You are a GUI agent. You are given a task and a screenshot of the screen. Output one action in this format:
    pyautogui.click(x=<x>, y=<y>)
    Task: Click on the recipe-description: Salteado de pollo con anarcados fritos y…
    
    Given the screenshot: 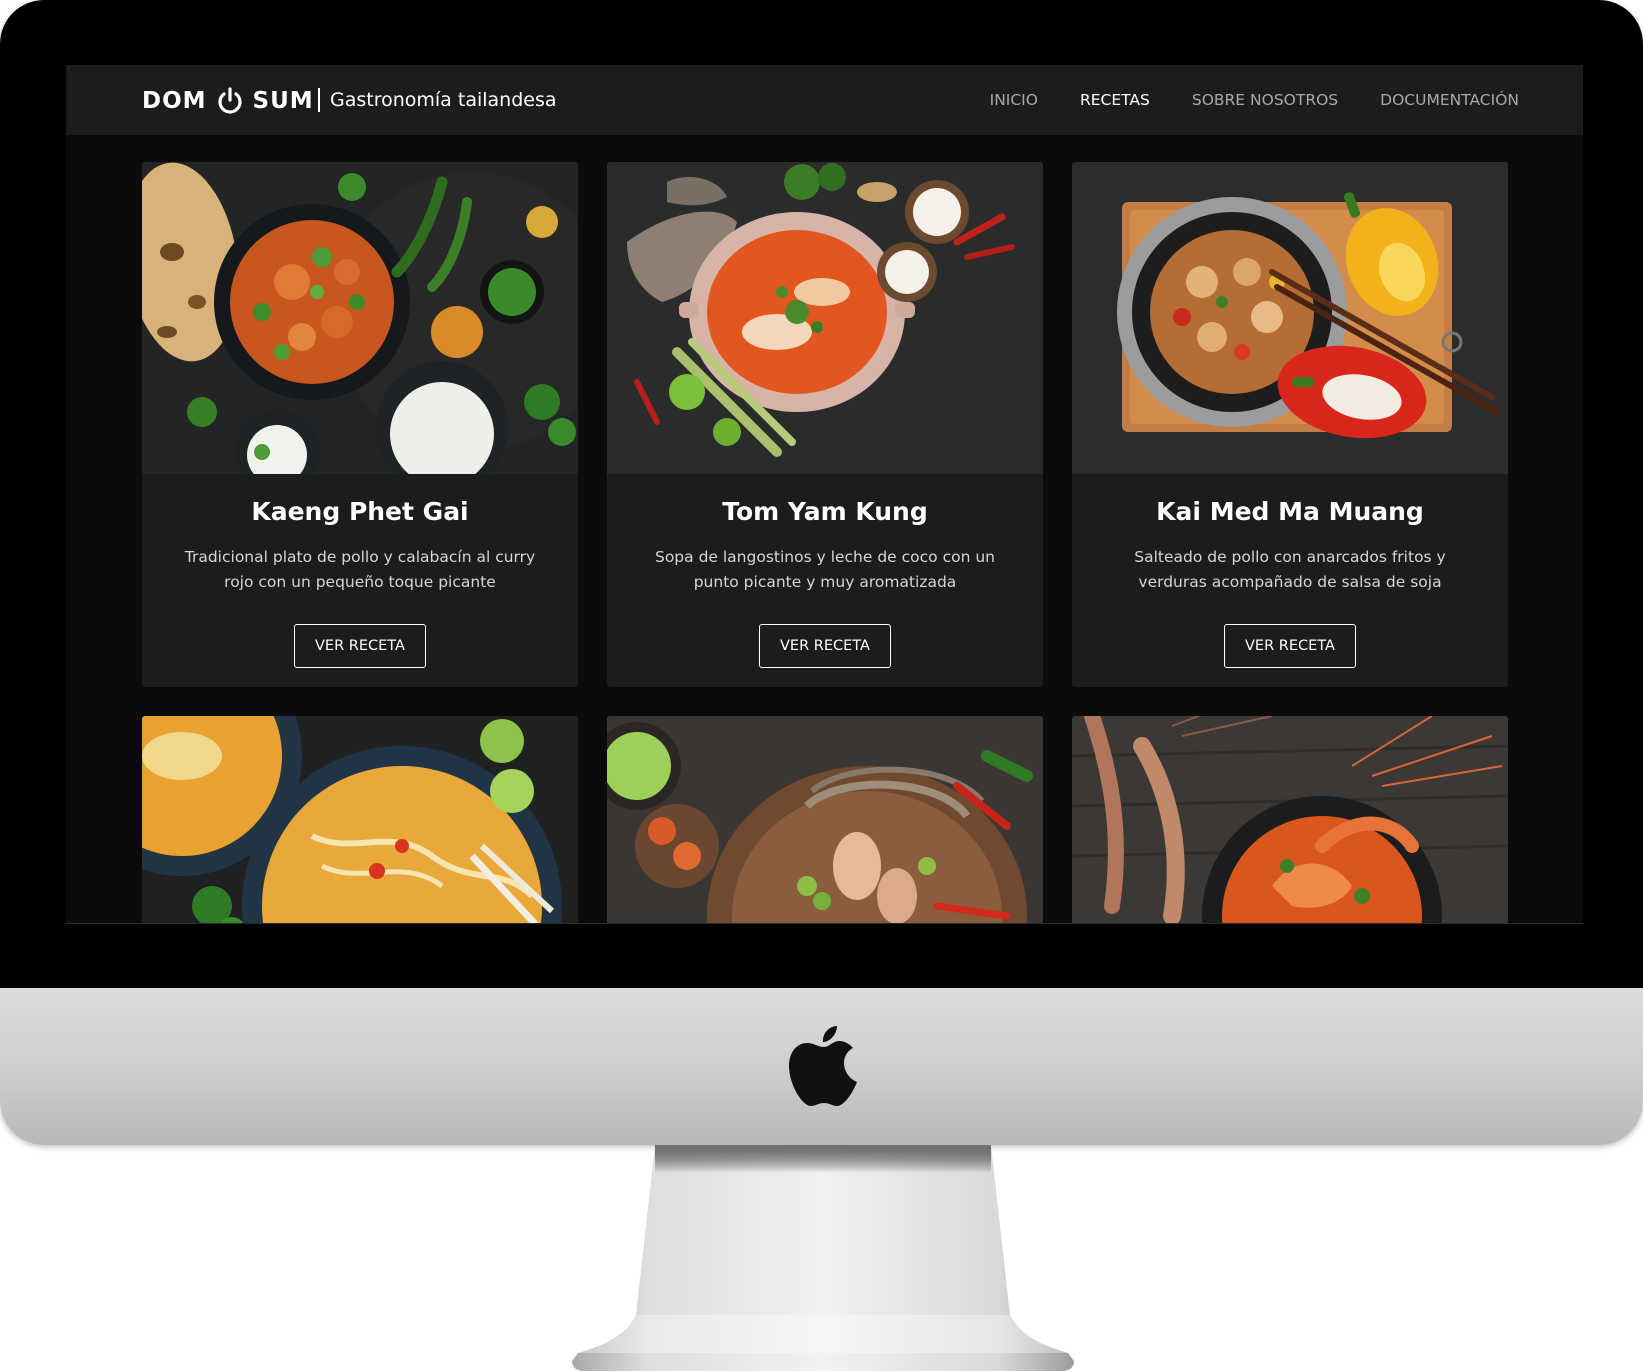 What is the action you would take?
    pyautogui.click(x=1290, y=569)
    